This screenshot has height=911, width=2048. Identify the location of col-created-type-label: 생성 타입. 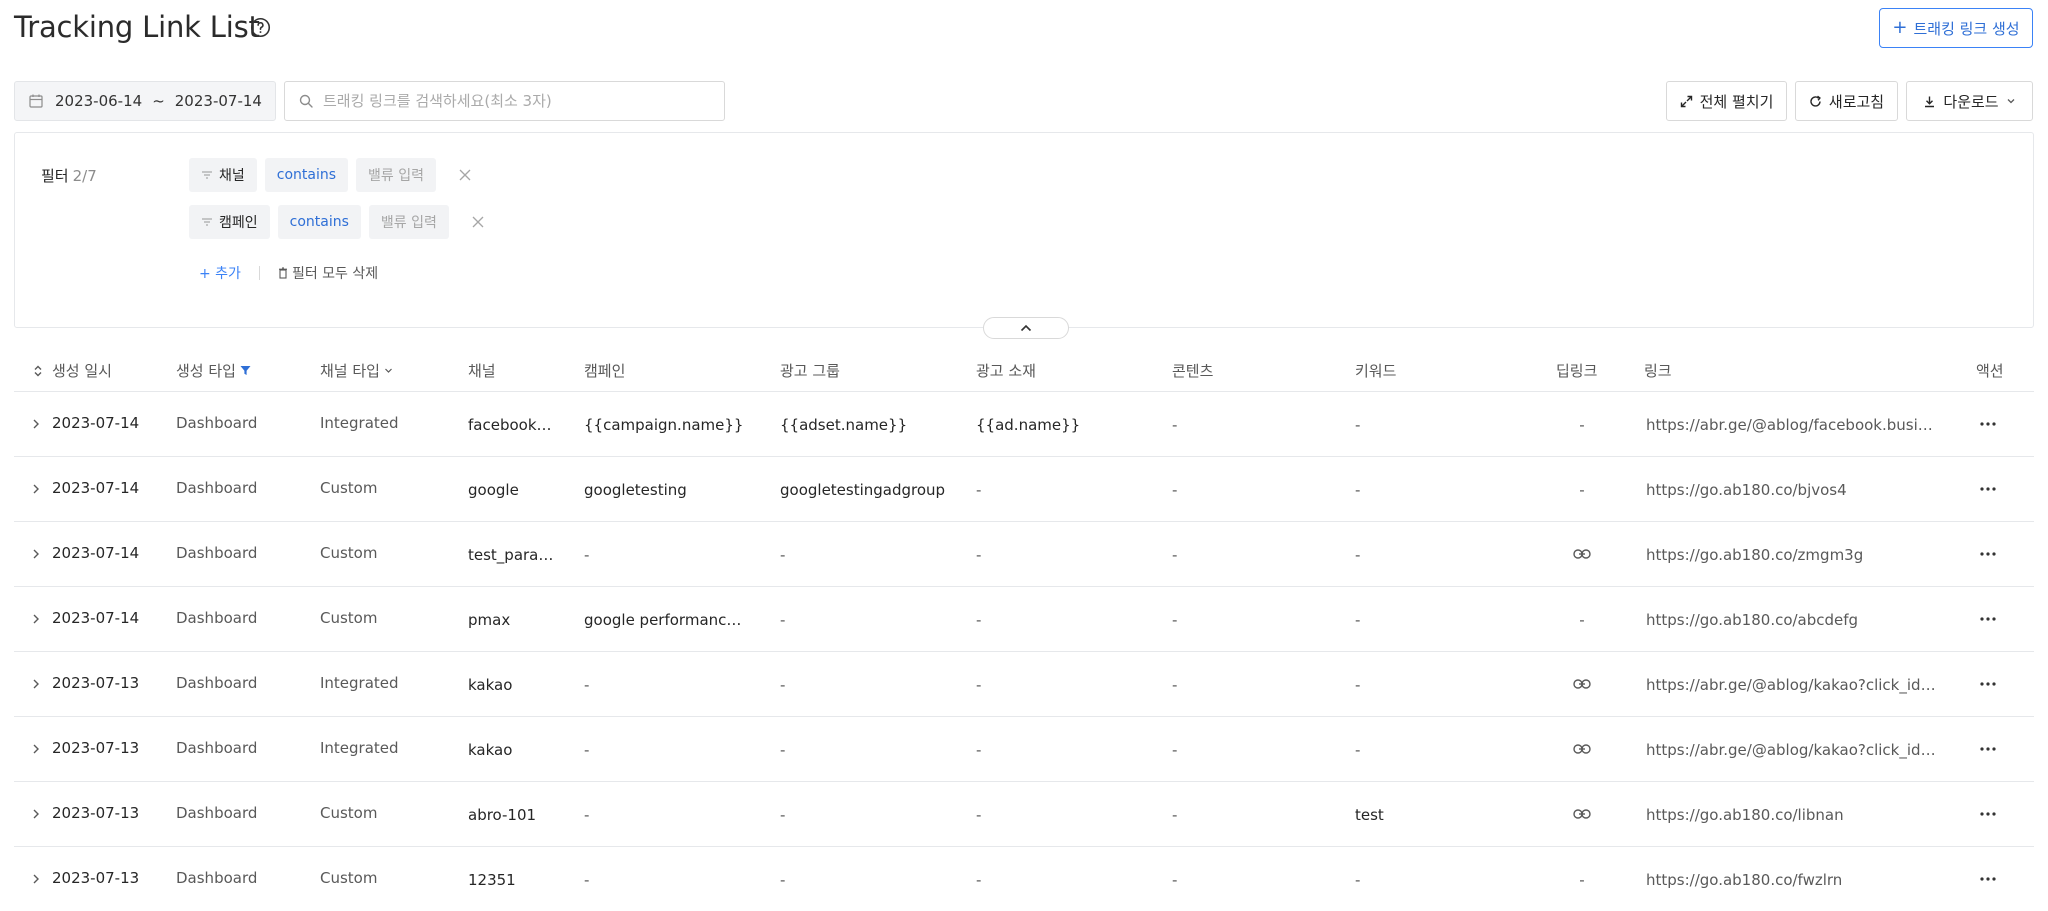
(206, 371).